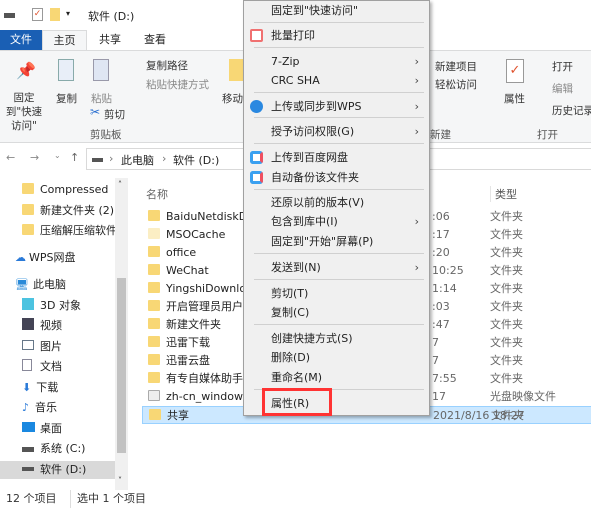  Describe the element at coordinates (155, 40) in the screenshot. I see `tab-view: 查看` at that location.